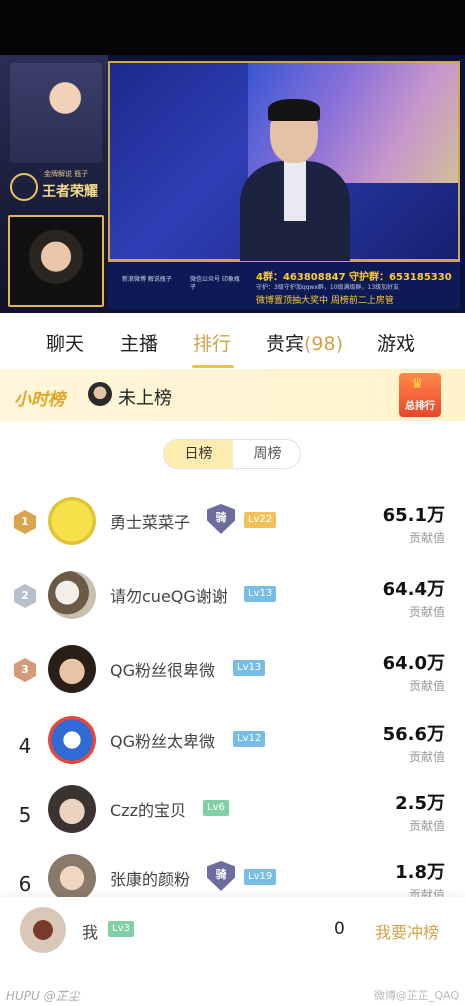 Image resolution: width=465 pixels, height=1006 pixels. I want to click on guard-line: 守护：3级守护加qqwx群，10级满级群，13级加好友, so click(328, 287).